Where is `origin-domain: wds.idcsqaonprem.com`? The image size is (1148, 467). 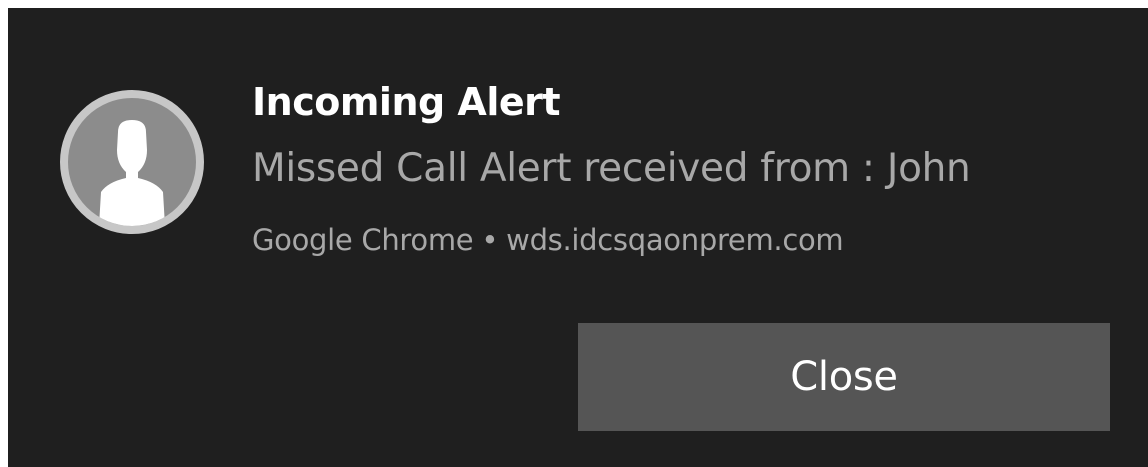
origin-domain: wds.idcsqaonprem.com is located at coordinates (675, 240).